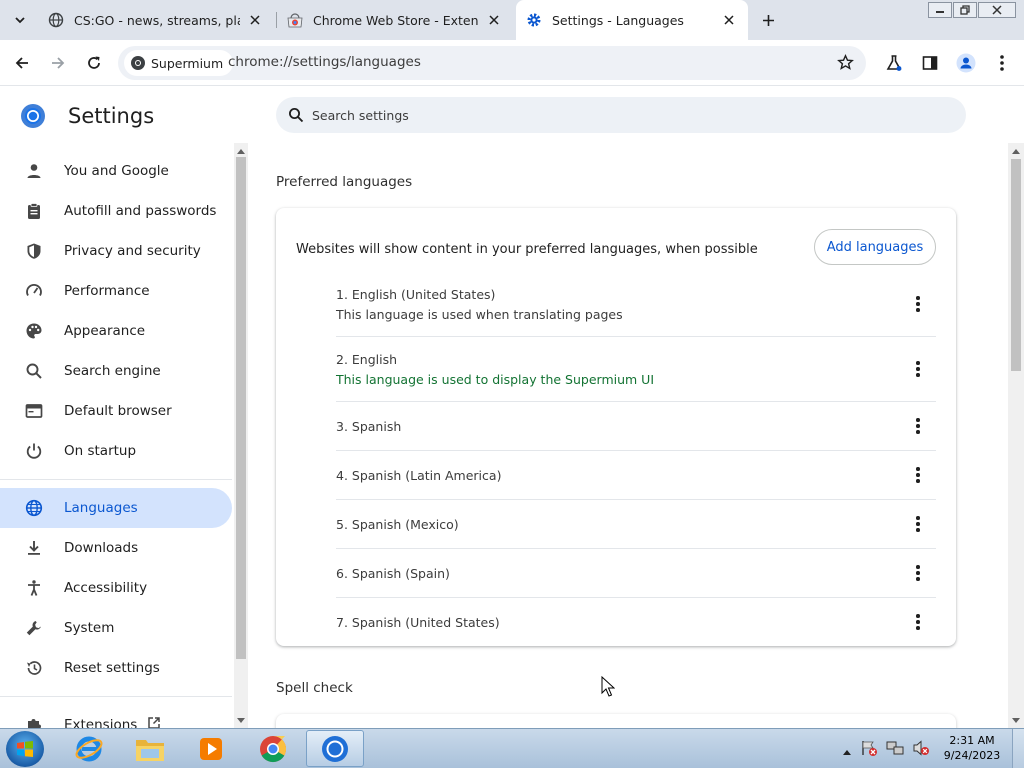 This screenshot has height=768, width=1024. What do you see at coordinates (895, 750) in the screenshot?
I see `tray-network` at bounding box center [895, 750].